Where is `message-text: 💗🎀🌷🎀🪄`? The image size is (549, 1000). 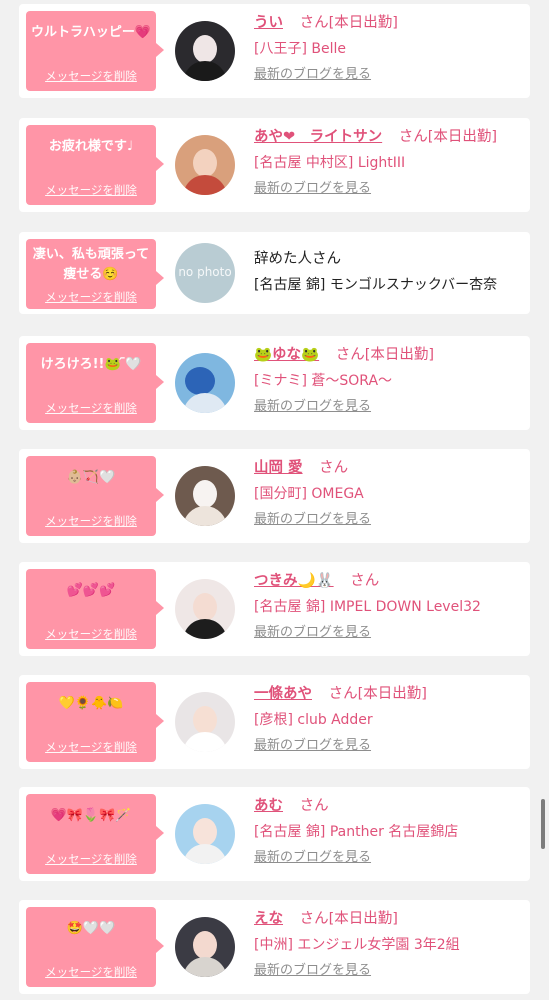 message-text: 💗🎀🌷🎀🪄 is located at coordinates (91, 815).